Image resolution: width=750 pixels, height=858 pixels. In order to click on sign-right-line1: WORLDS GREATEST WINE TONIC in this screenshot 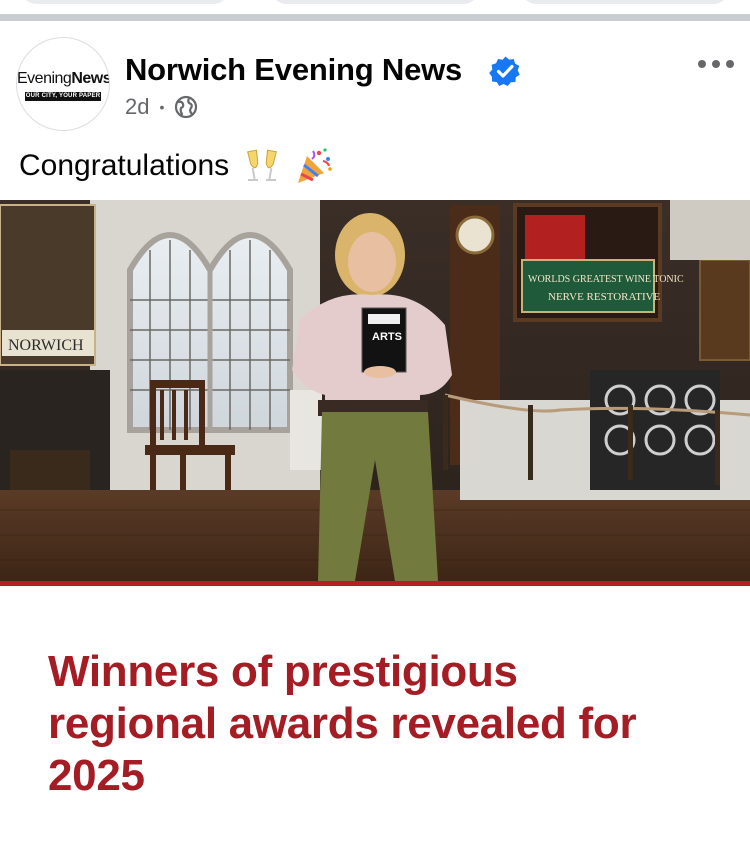, I will do `click(606, 279)`.